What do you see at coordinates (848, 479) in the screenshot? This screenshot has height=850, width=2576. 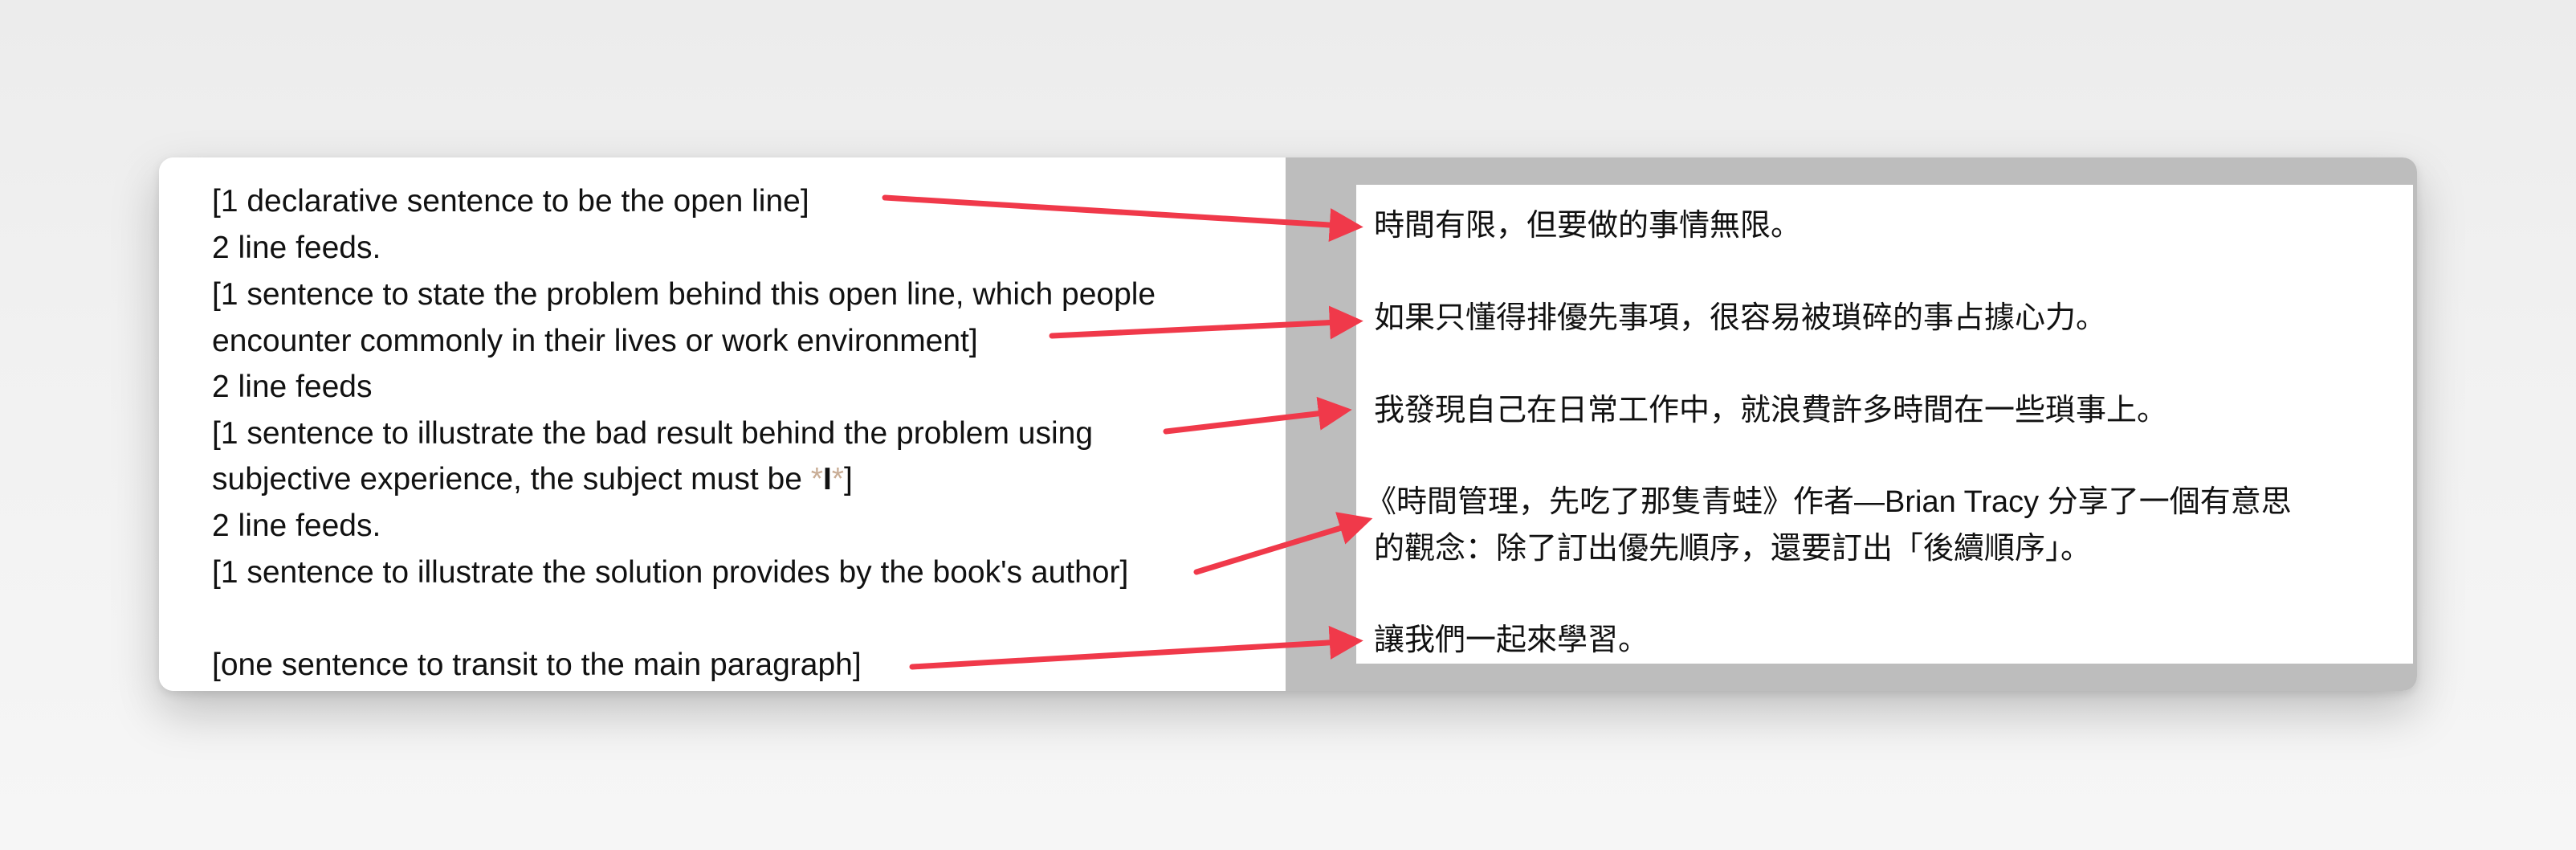 I see `subject-close-bracket: ]` at bounding box center [848, 479].